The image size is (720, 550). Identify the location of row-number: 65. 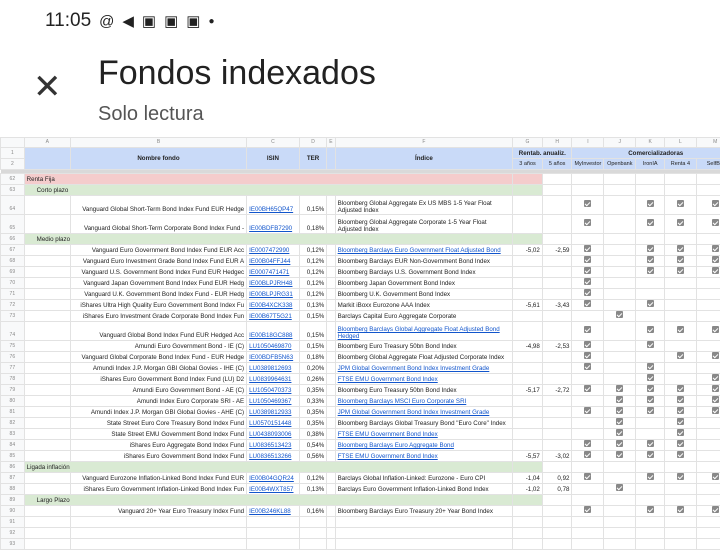
(13, 224).